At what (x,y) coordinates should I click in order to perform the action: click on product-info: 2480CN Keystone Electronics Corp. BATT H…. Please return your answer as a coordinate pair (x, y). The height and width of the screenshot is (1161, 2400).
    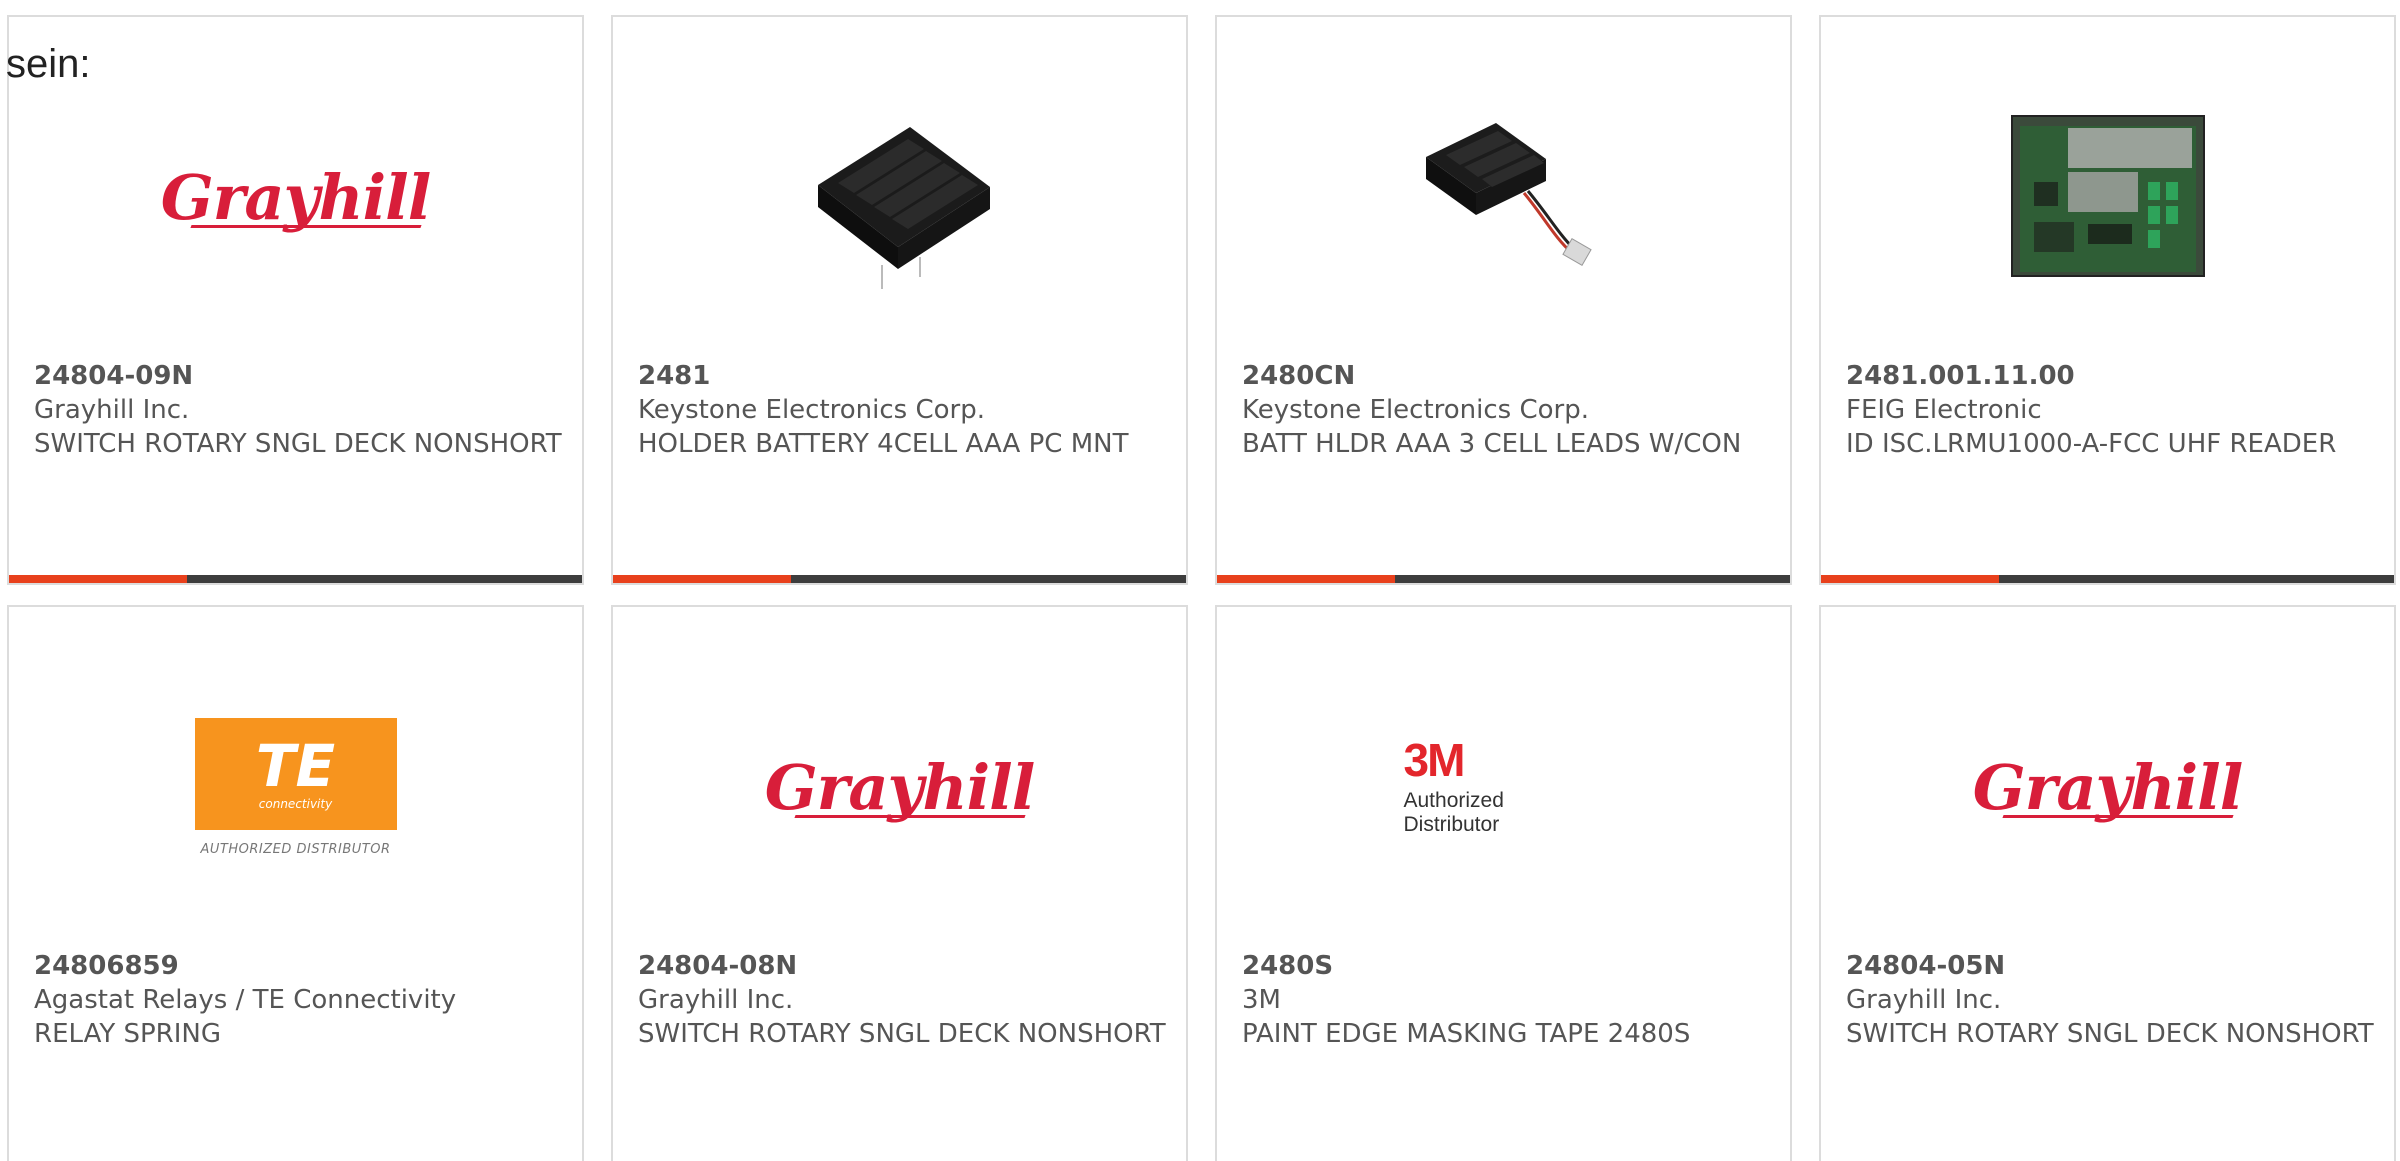
    Looking at the image, I should click on (1506, 410).